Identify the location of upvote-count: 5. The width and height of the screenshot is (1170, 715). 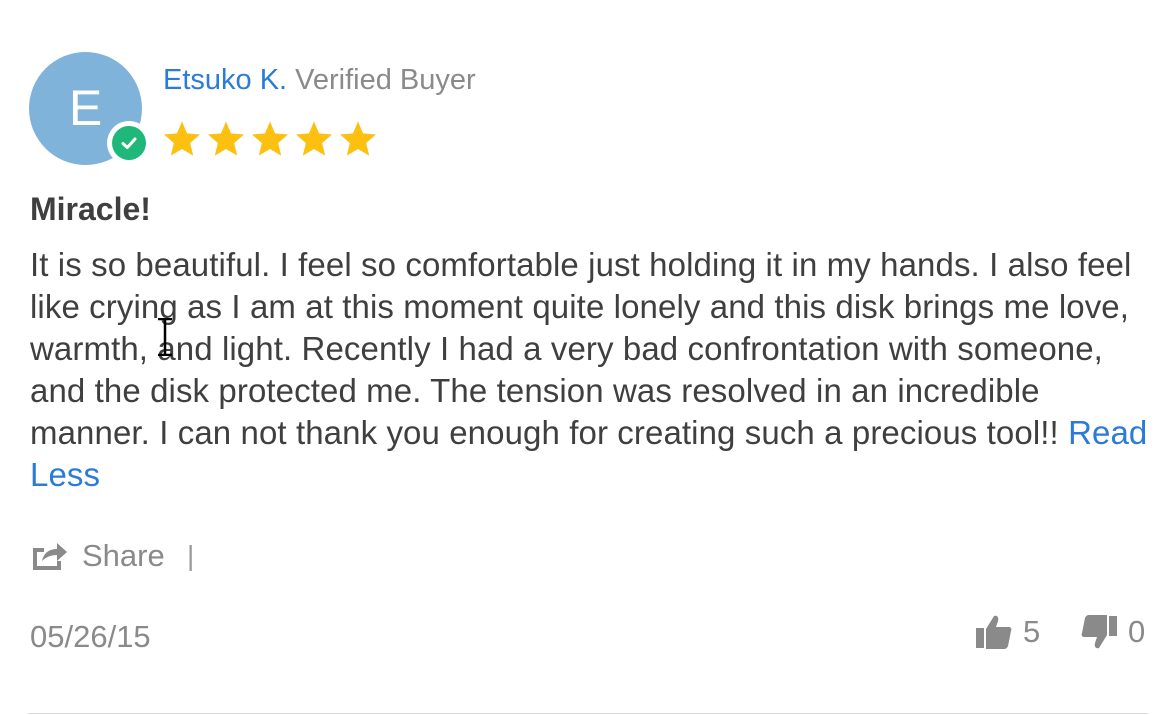
(1032, 631).